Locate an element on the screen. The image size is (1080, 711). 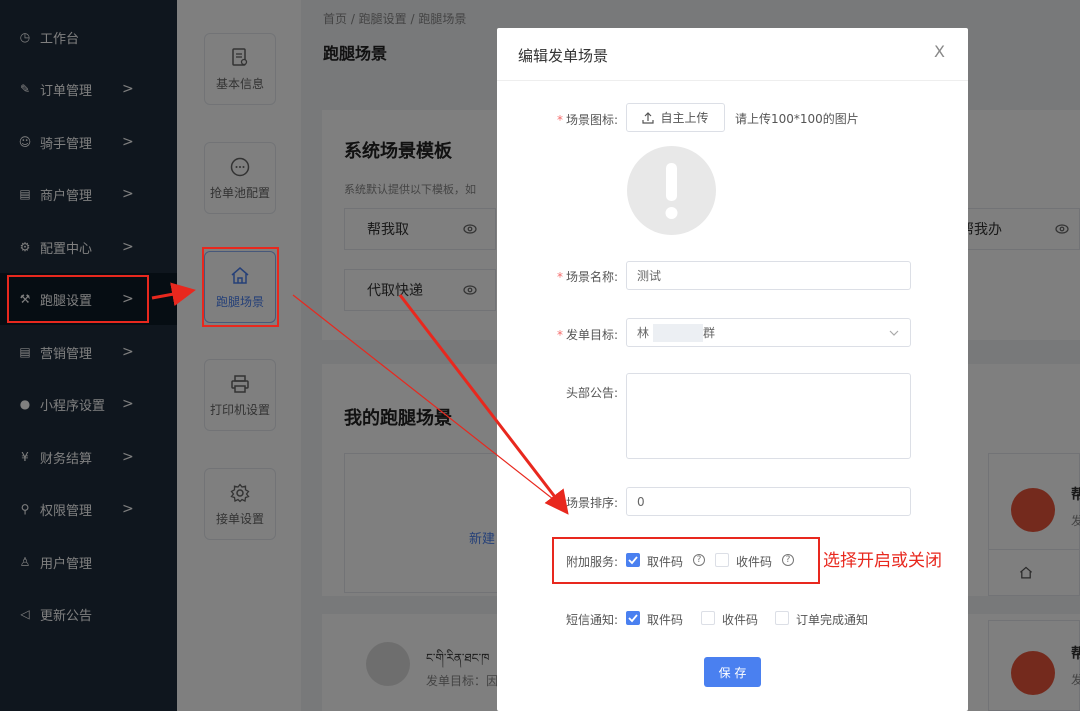
arrow-to-extra-services is located at coordinates (483, 404).